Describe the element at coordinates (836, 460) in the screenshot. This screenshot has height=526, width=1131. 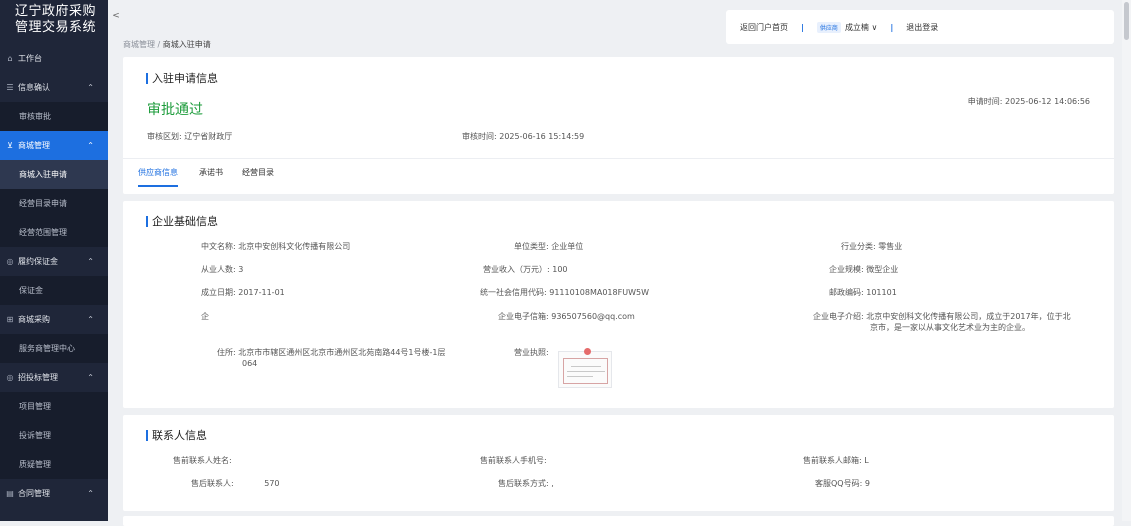
I see `field-presale-email: 售前联系人邮箱: L` at that location.